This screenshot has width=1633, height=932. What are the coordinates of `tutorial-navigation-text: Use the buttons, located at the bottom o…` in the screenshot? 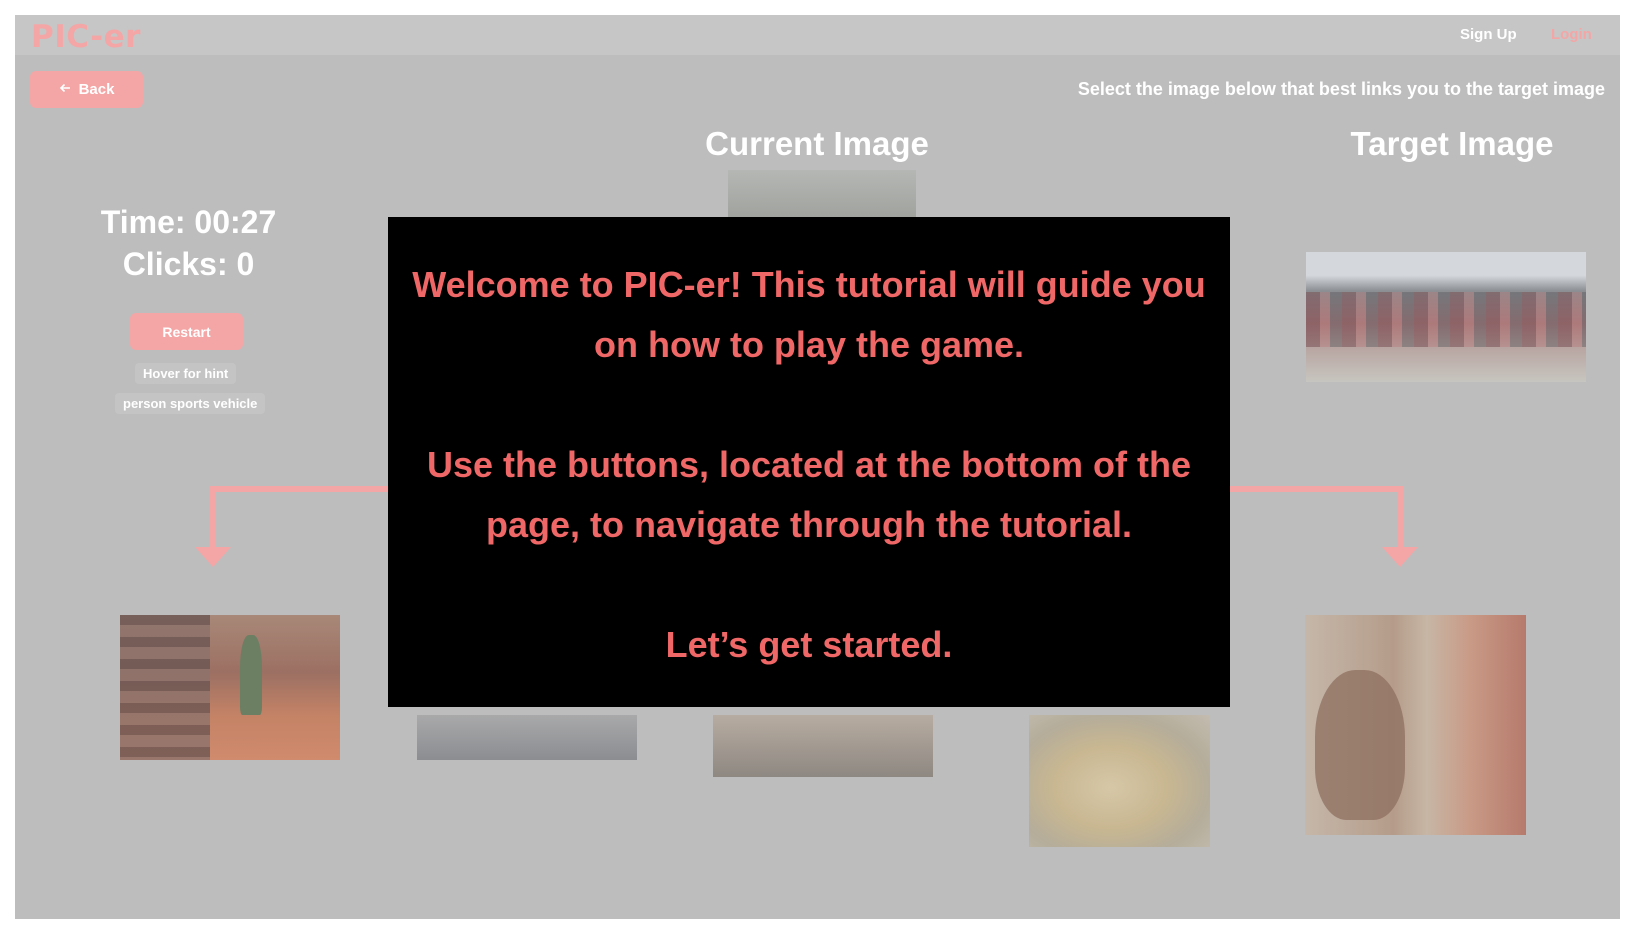 It's located at (809, 494).